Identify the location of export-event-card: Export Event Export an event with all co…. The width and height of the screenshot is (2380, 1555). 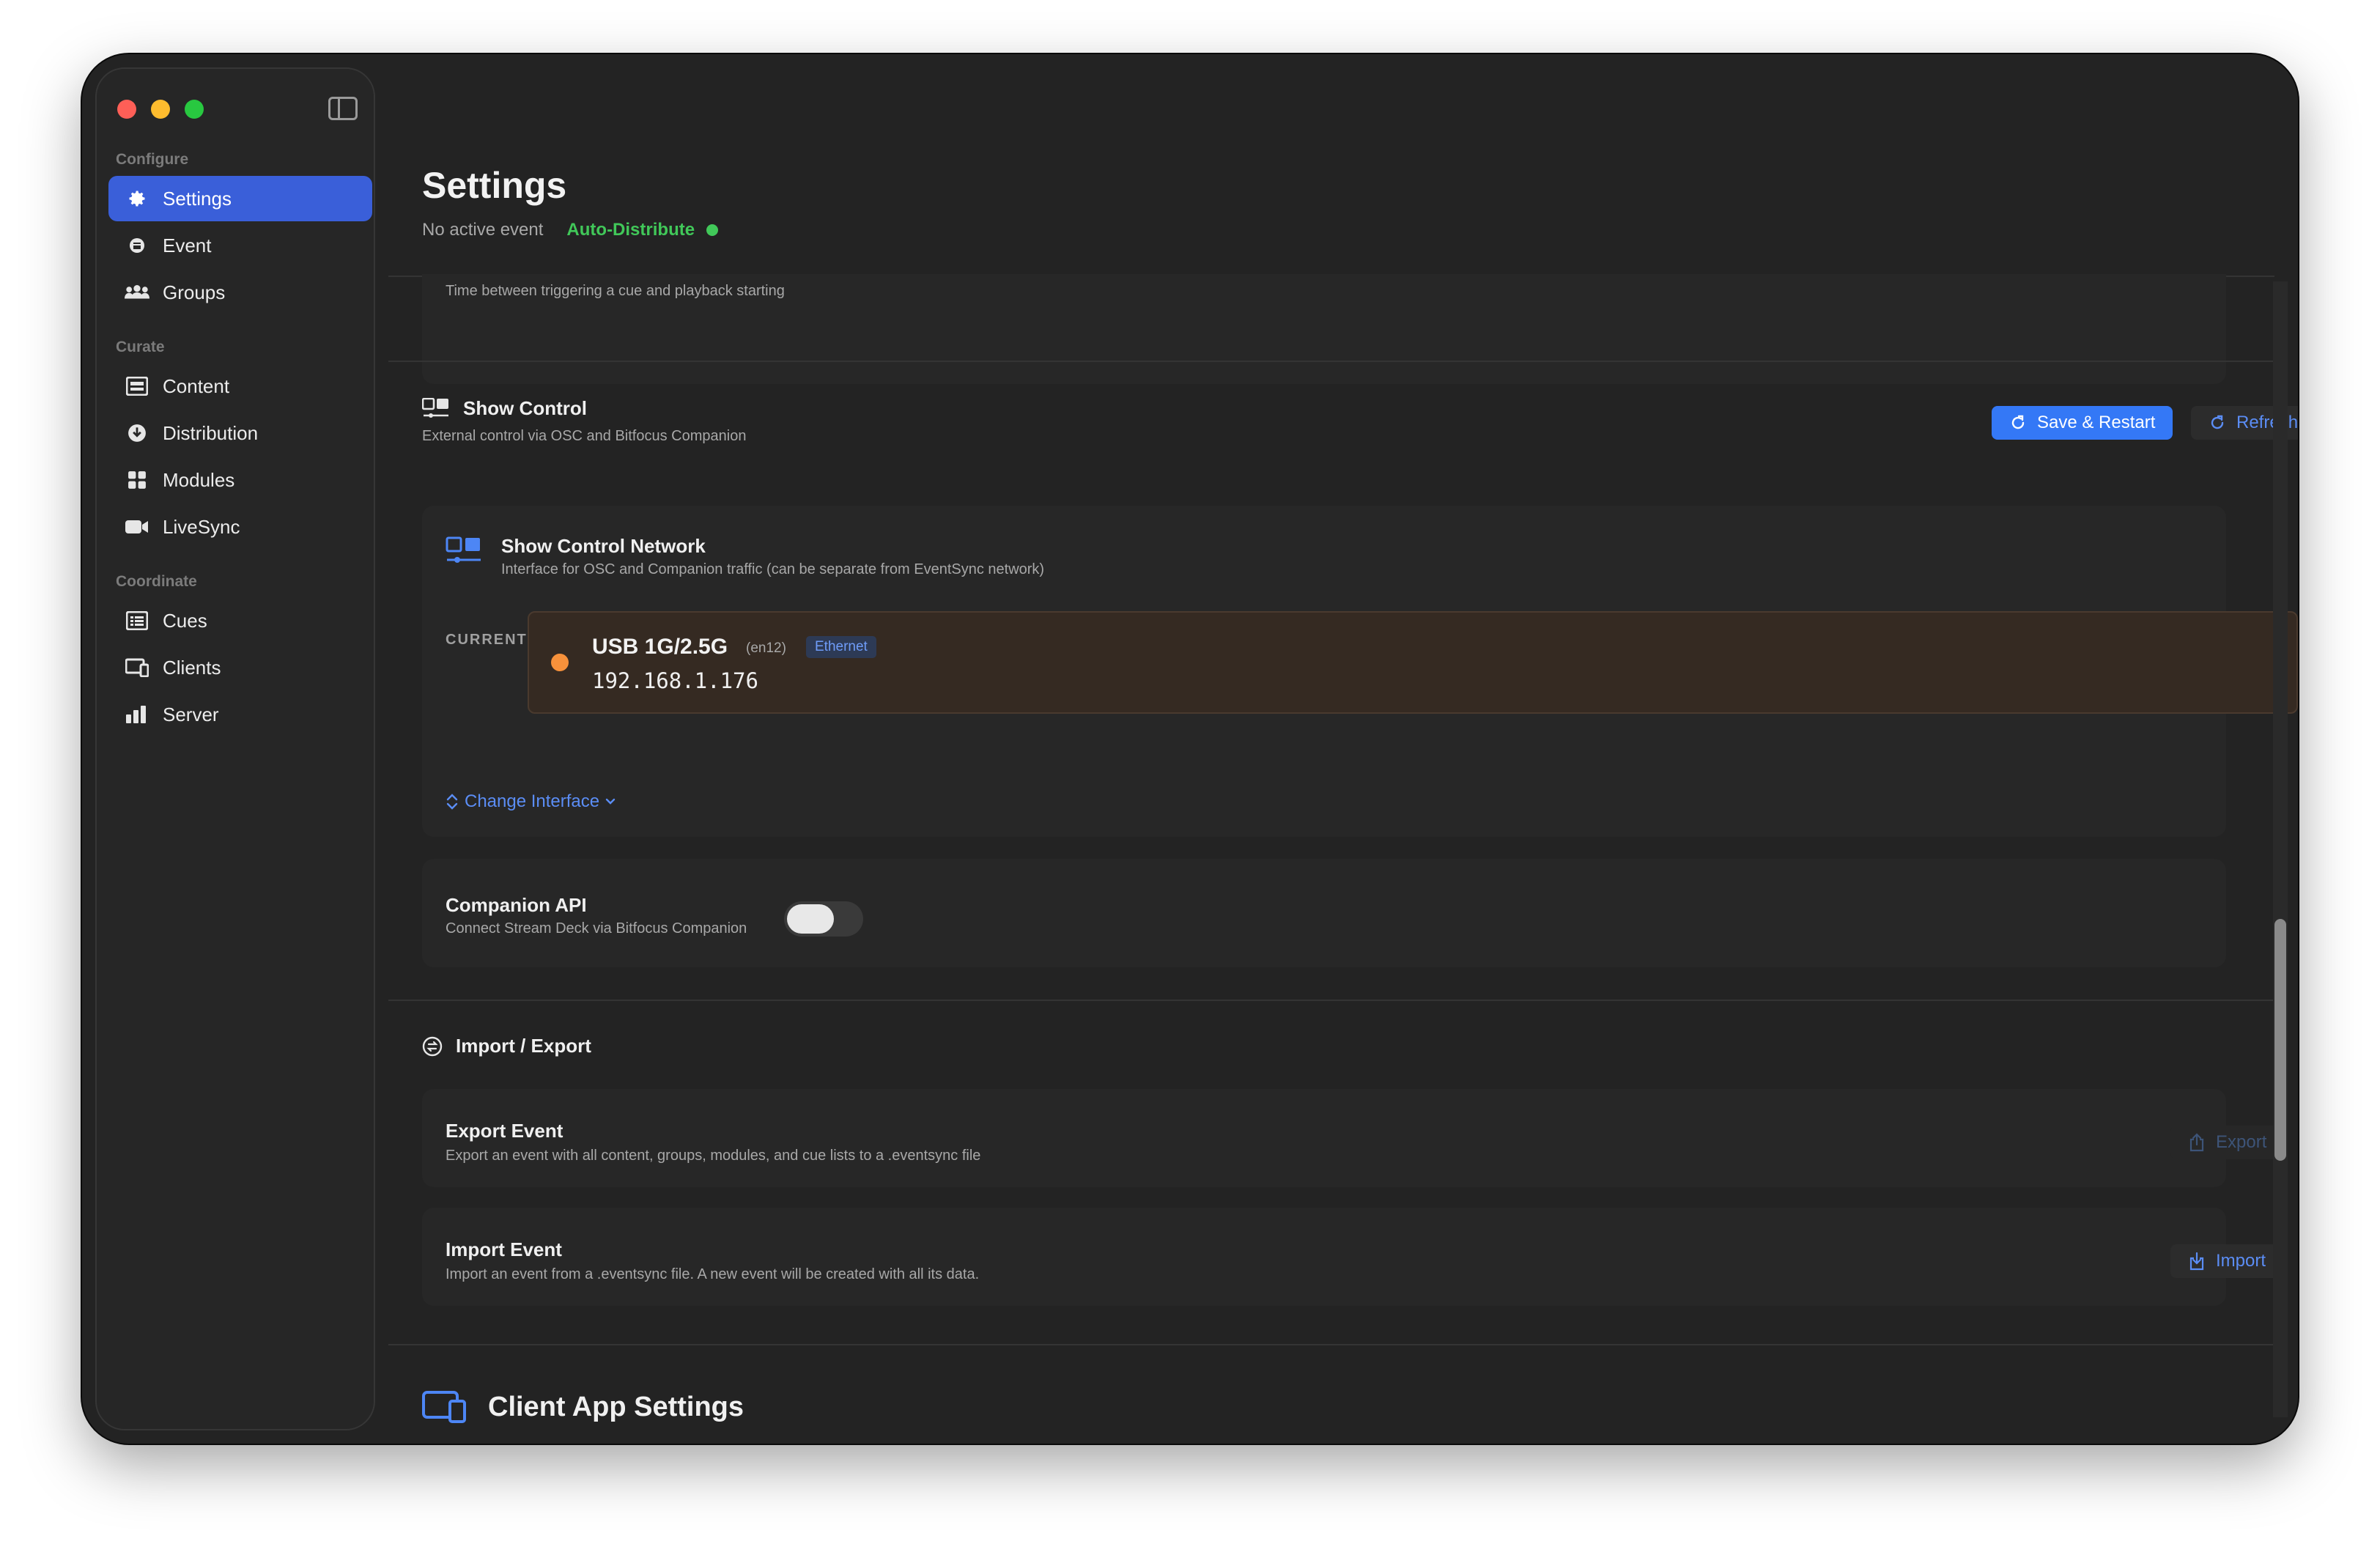
(1324, 1138).